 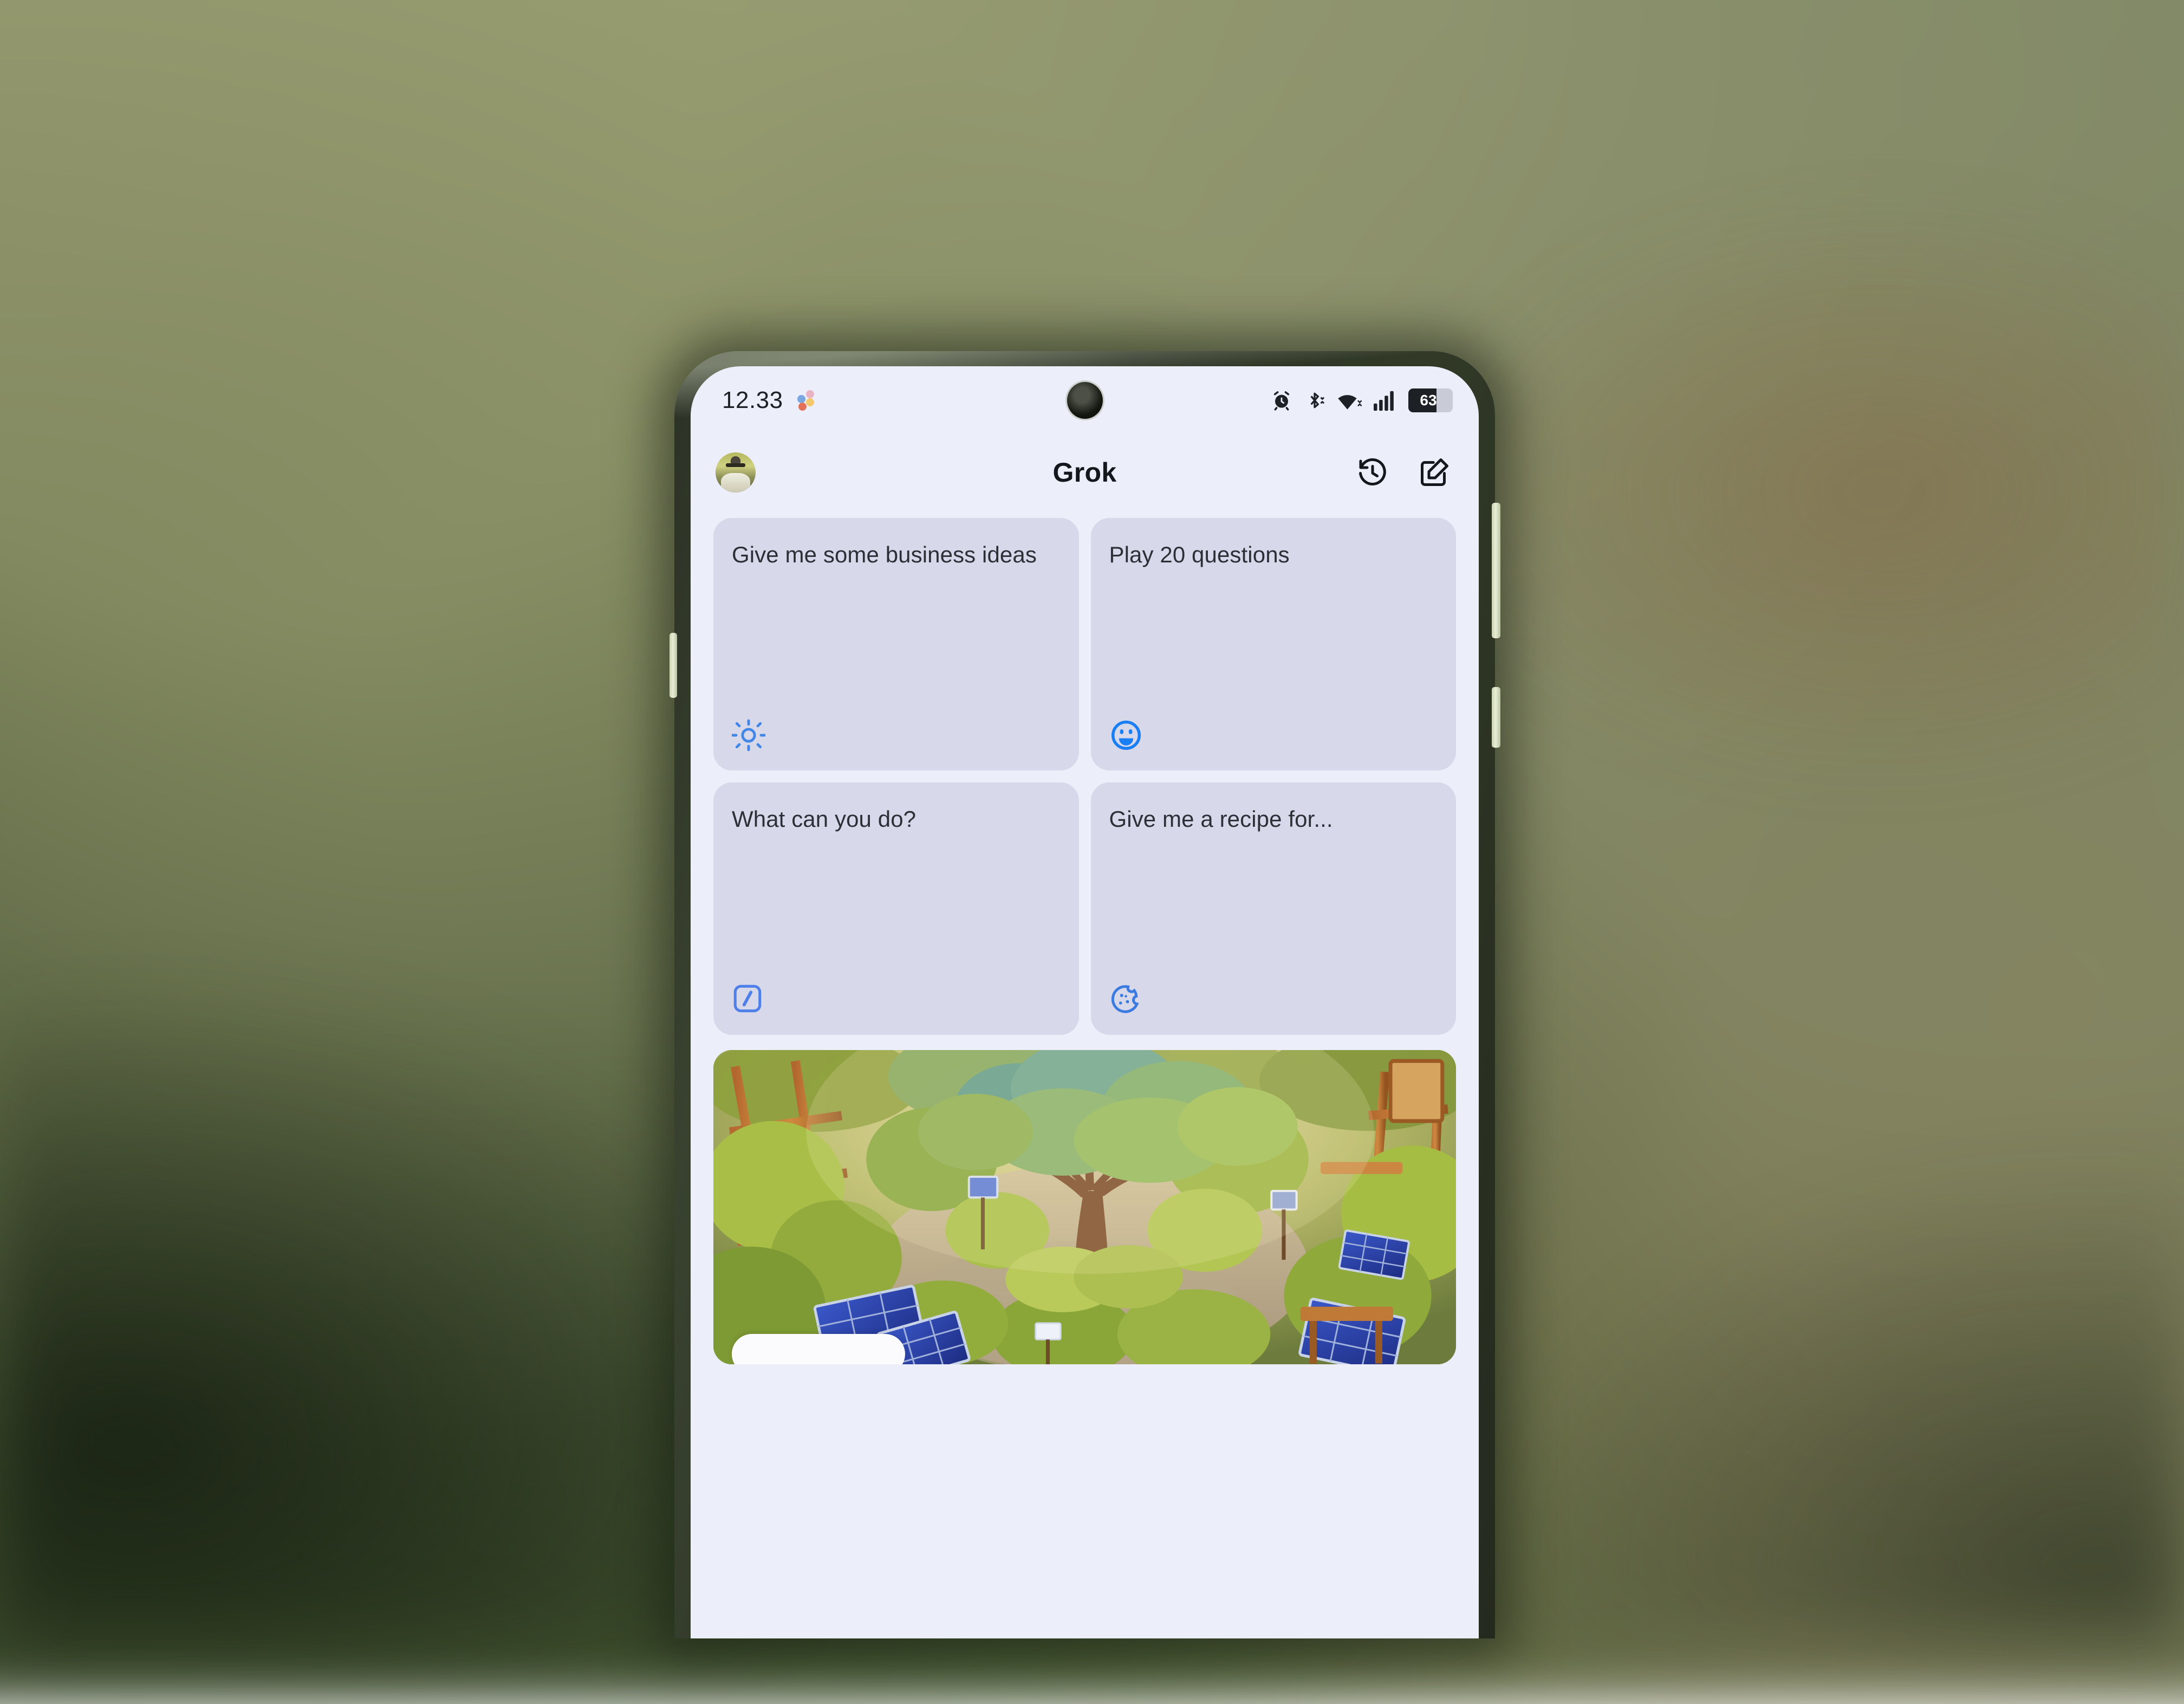 What do you see at coordinates (673, 665) in the screenshot?
I see `left-side-button` at bounding box center [673, 665].